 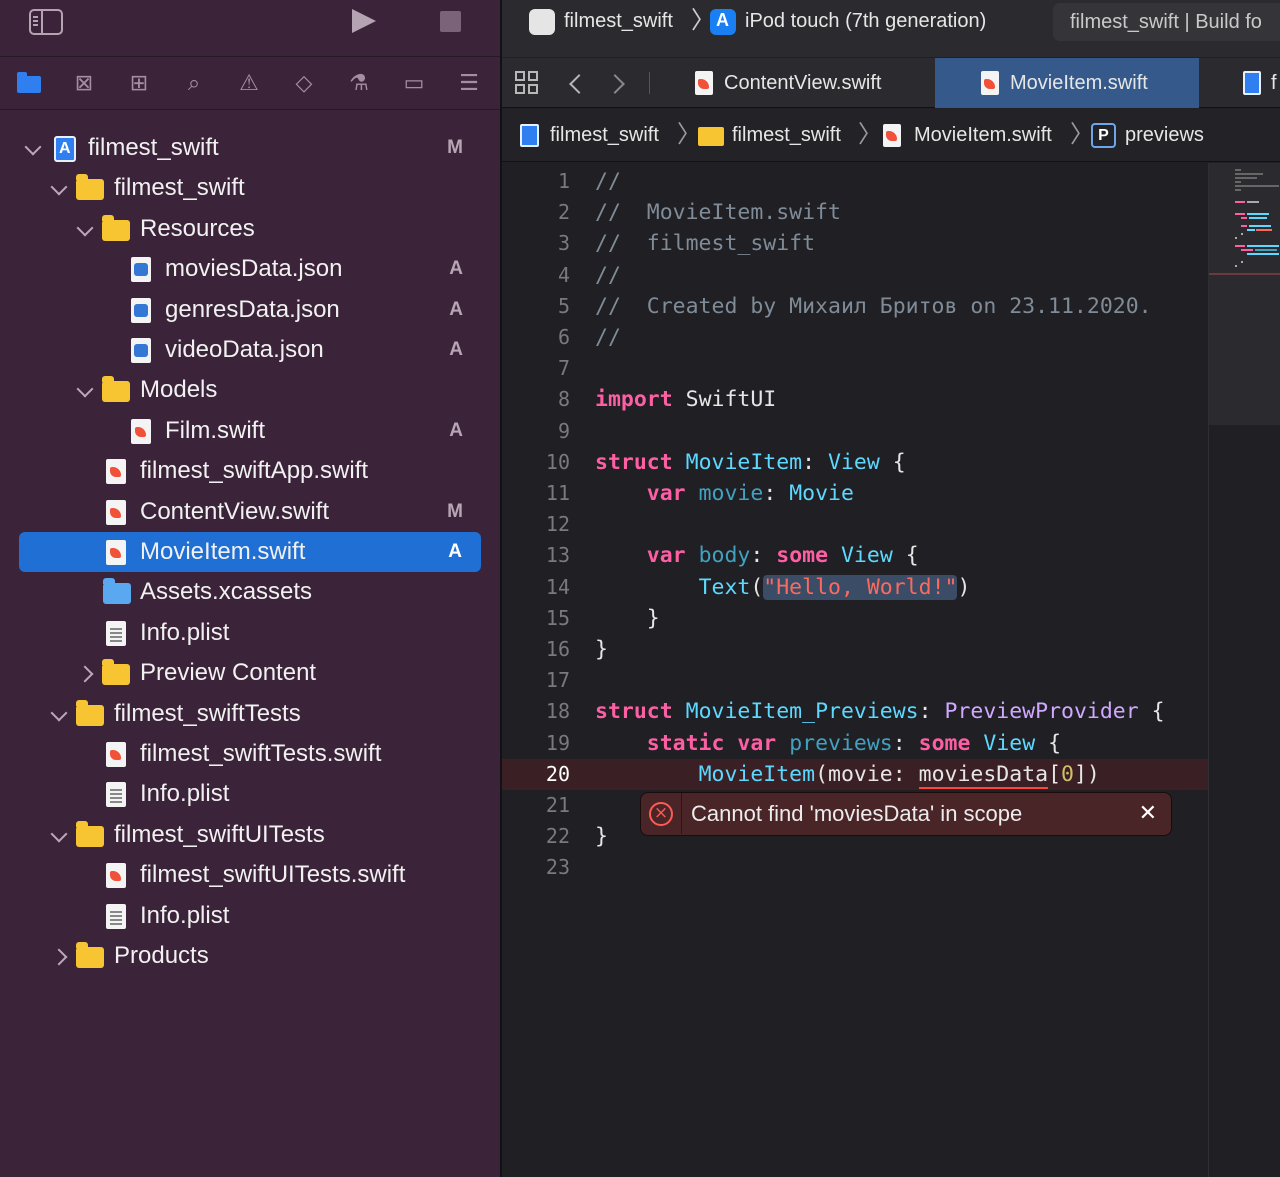 What do you see at coordinates (250, 673) in the screenshot?
I see `tree-row-group: Preview Content` at bounding box center [250, 673].